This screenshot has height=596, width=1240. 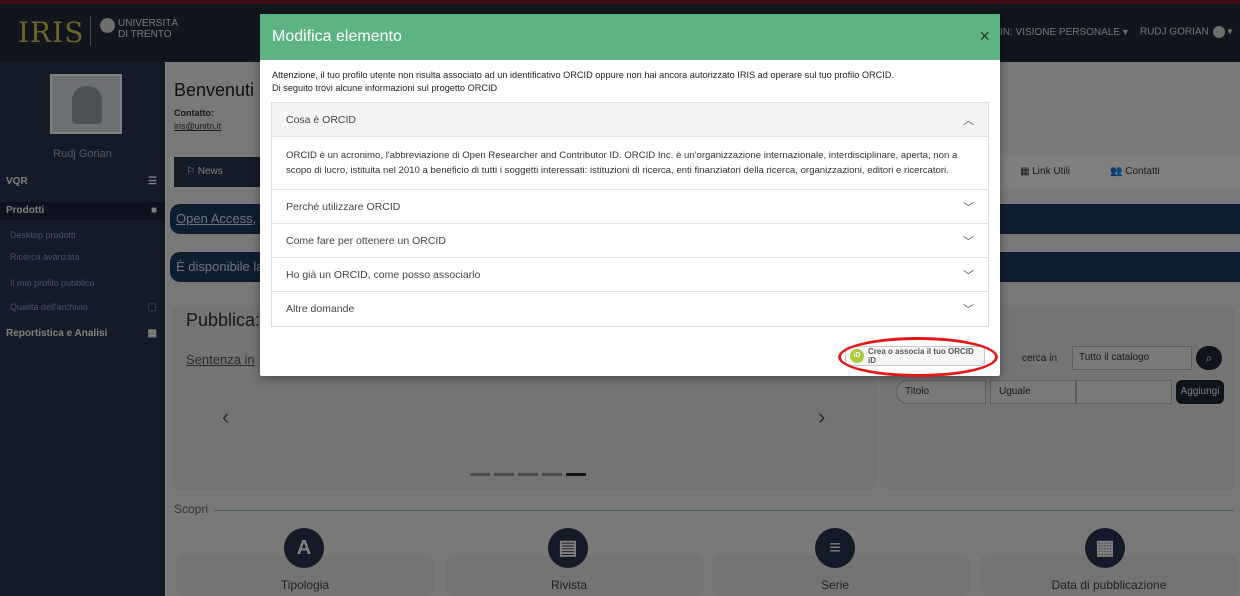 I want to click on close-icon: ×, so click(x=984, y=36).